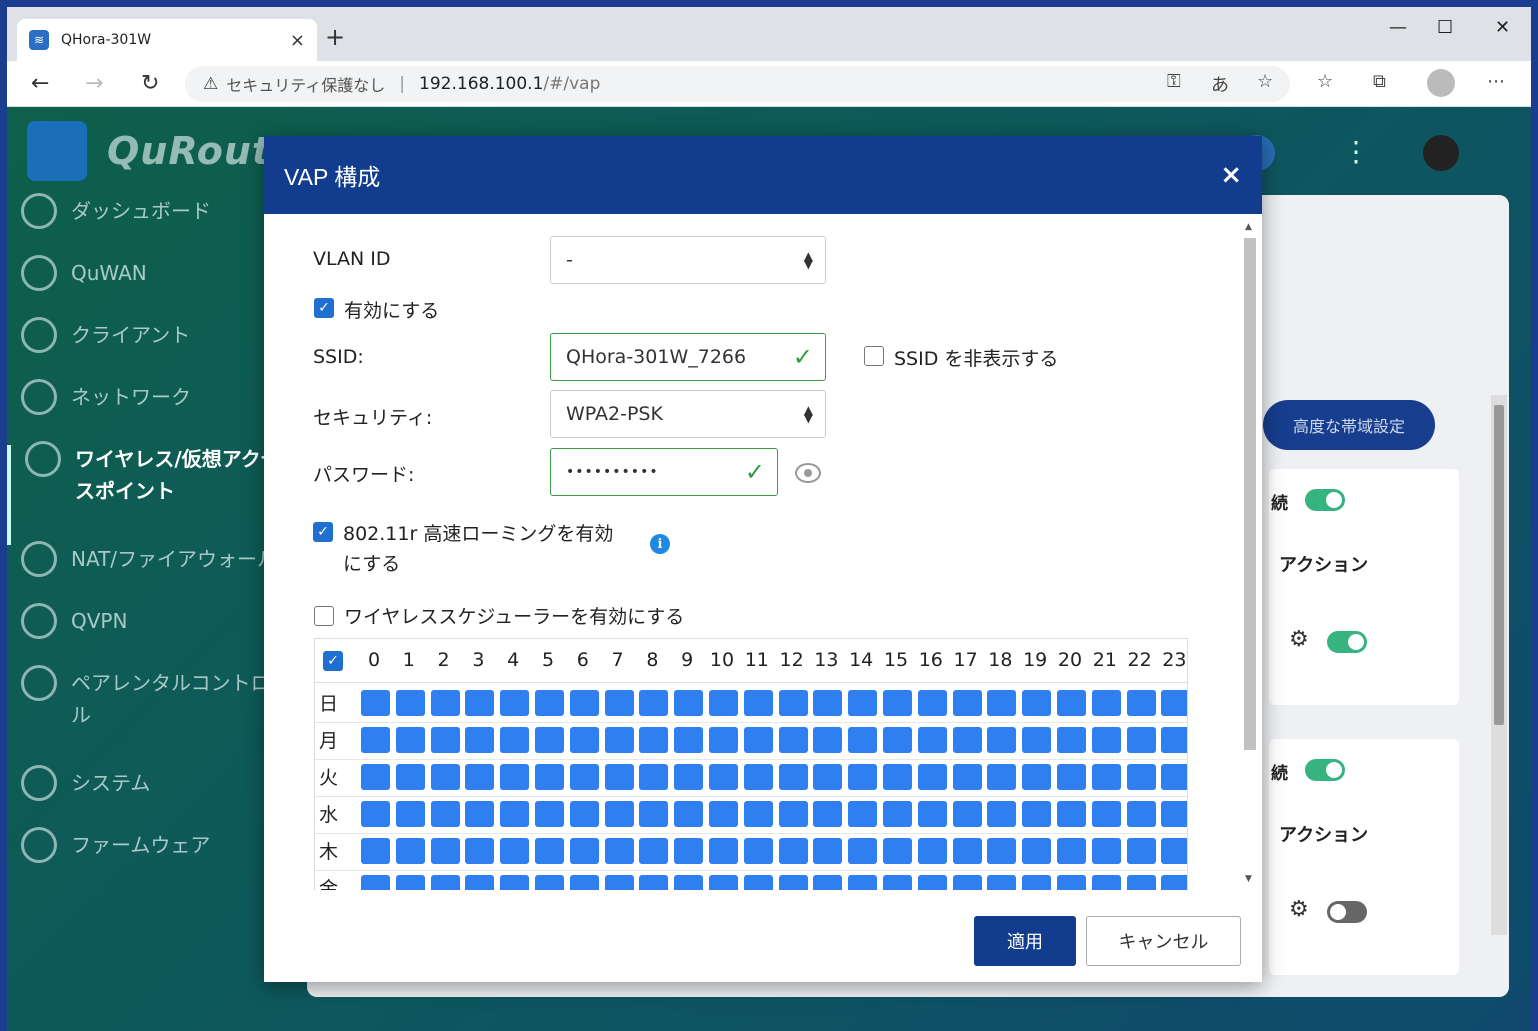  Describe the element at coordinates (335, 37) in the screenshot. I see `new-tab-button: +` at that location.